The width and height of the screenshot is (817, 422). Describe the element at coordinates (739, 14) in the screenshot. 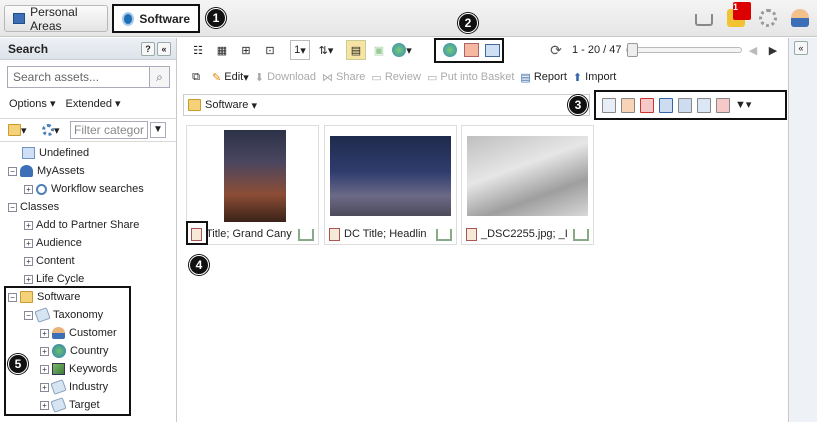

I see `notifications-icon: 1` at that location.